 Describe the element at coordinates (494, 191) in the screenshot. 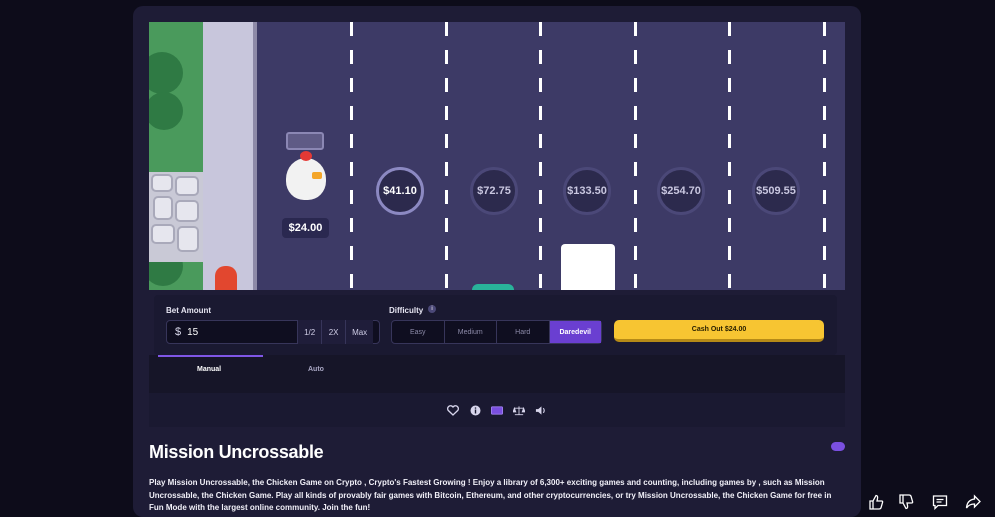

I see `lane-multiplier-2: $72.75` at that location.